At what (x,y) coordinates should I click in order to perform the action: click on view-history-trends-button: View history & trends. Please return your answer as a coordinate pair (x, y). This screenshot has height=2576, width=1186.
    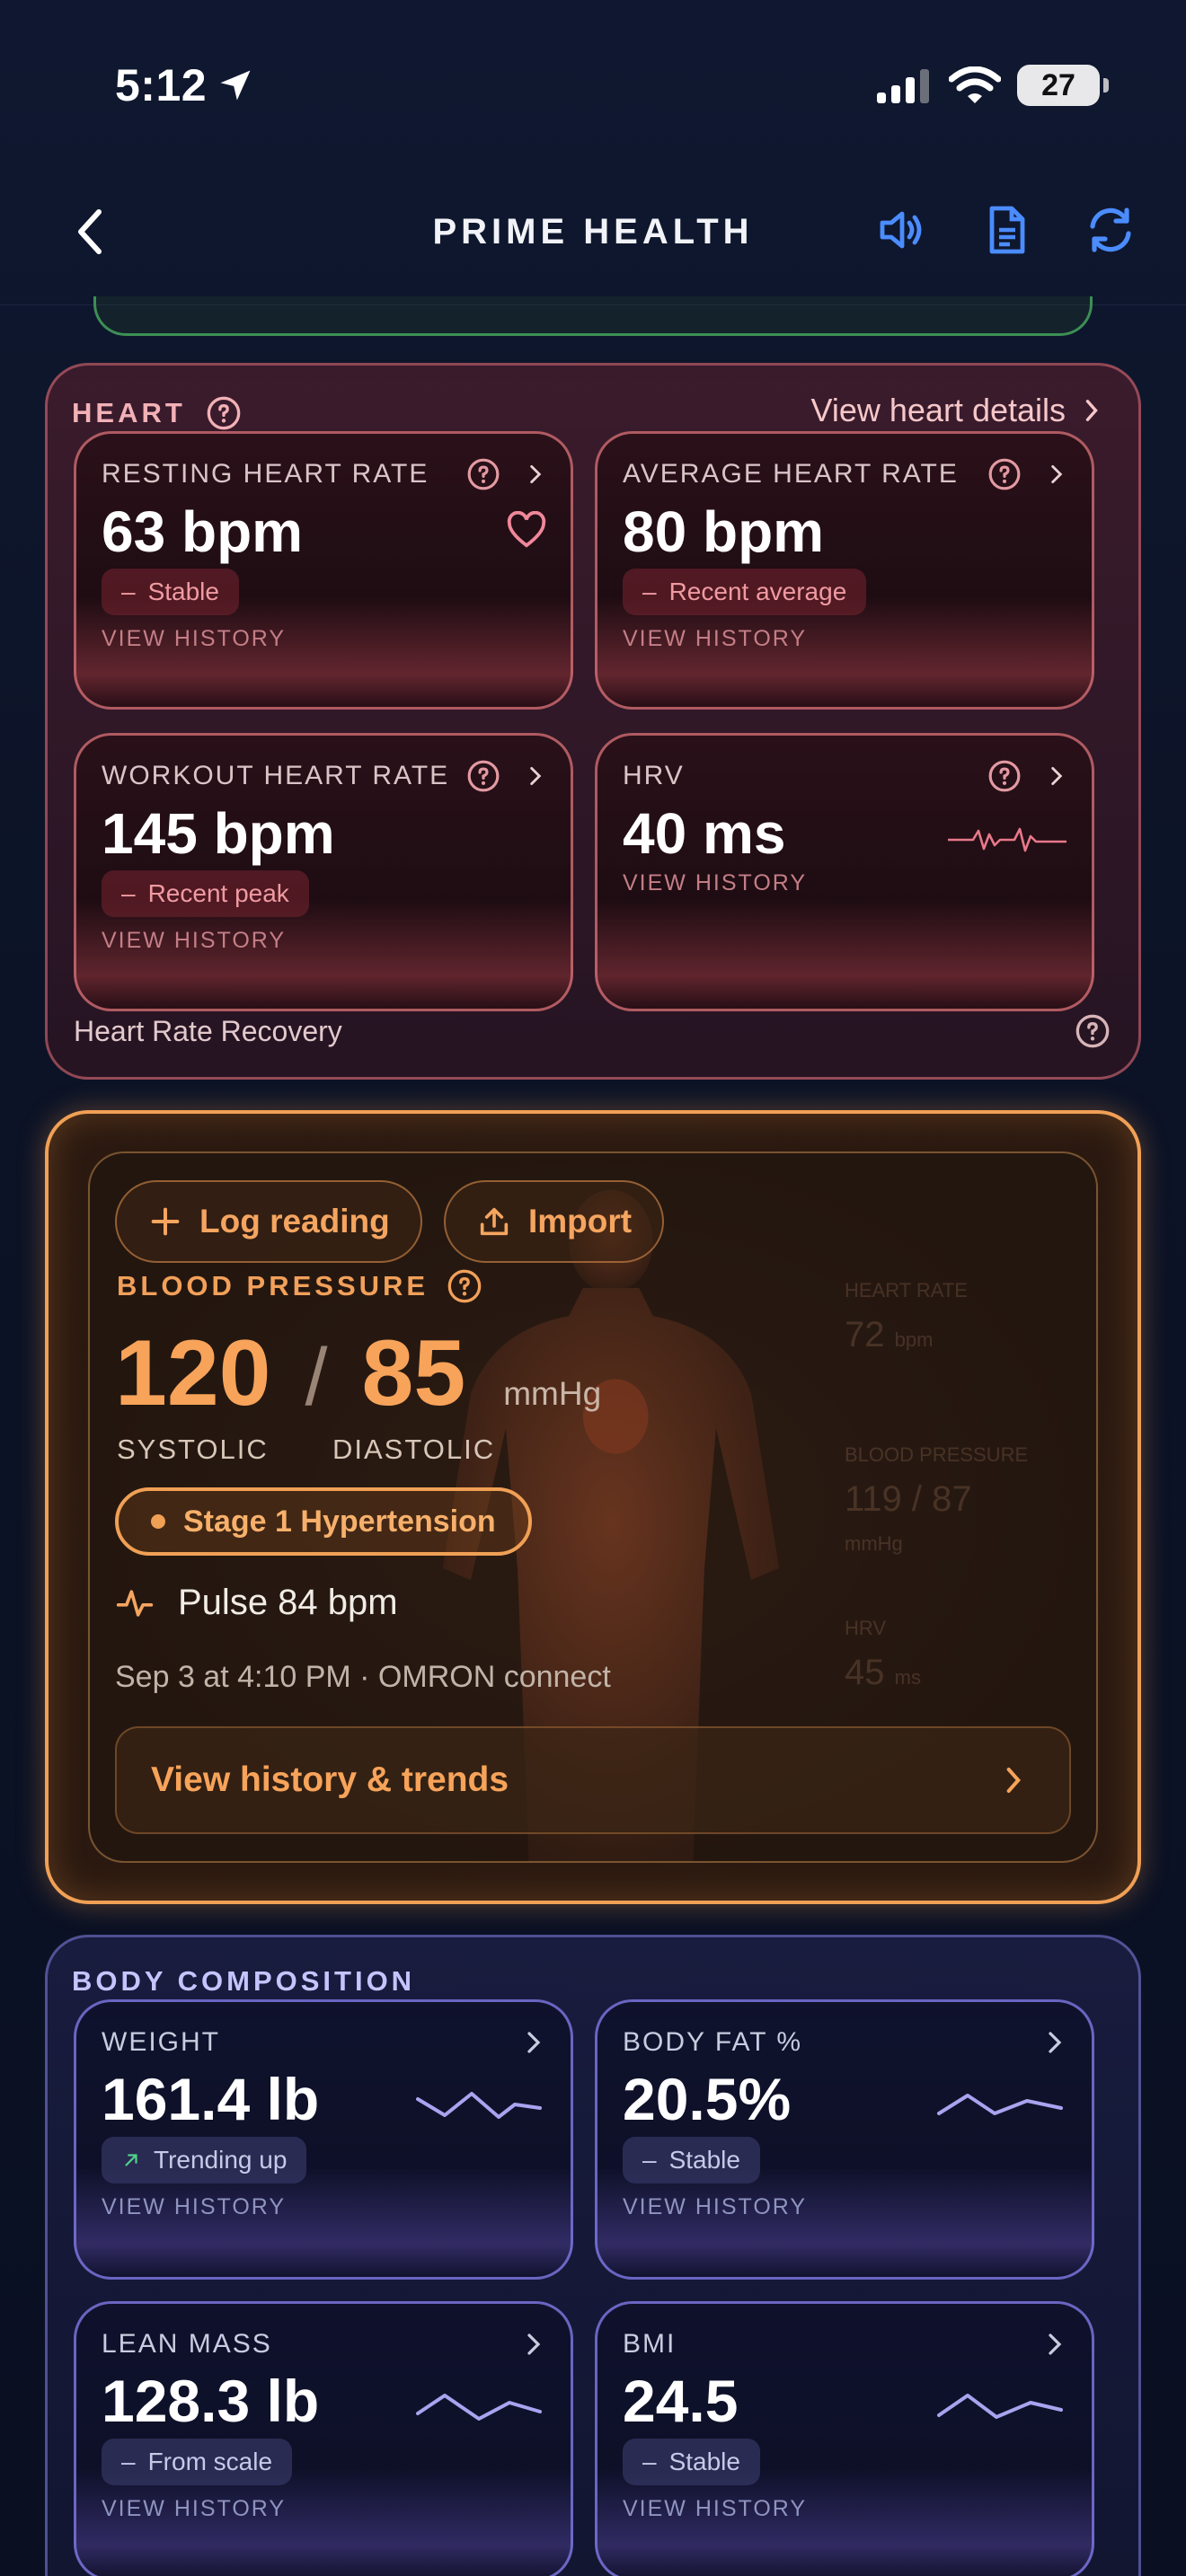
    Looking at the image, I should click on (593, 1780).